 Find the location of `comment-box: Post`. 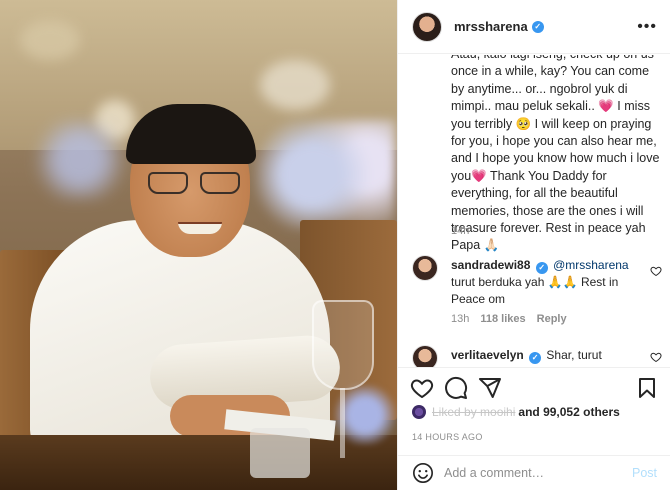

comment-box: Post is located at coordinates (534, 472).